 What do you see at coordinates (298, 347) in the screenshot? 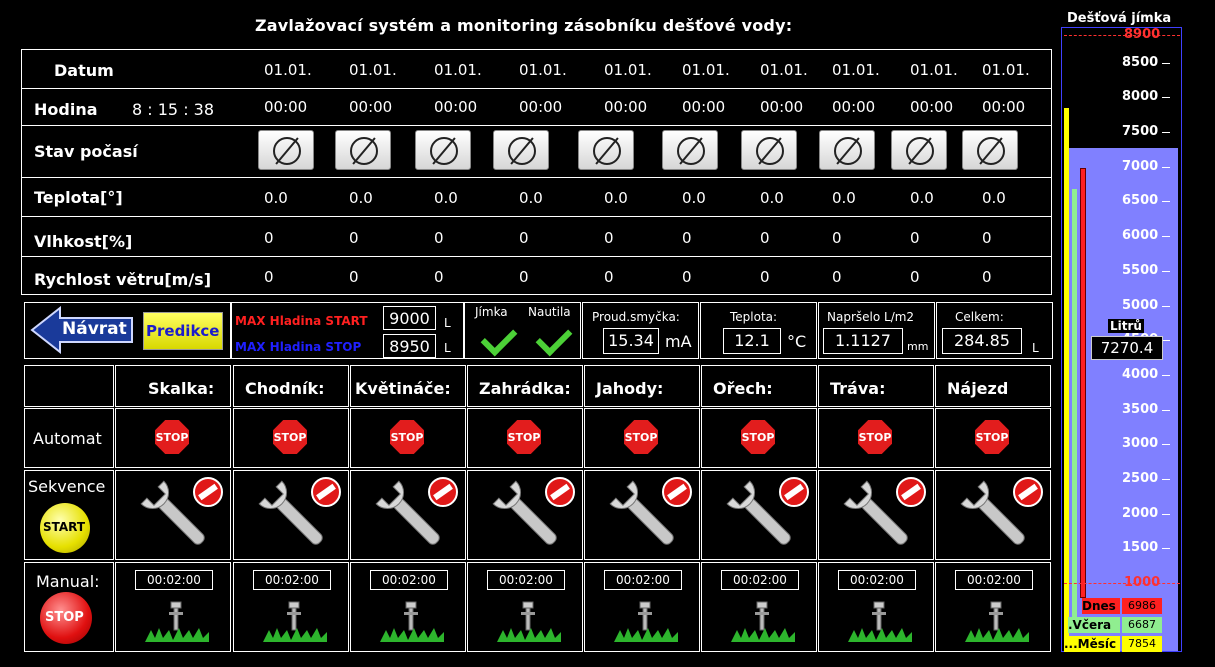
I see `max-stop-label: MAX Hladina STOP` at bounding box center [298, 347].